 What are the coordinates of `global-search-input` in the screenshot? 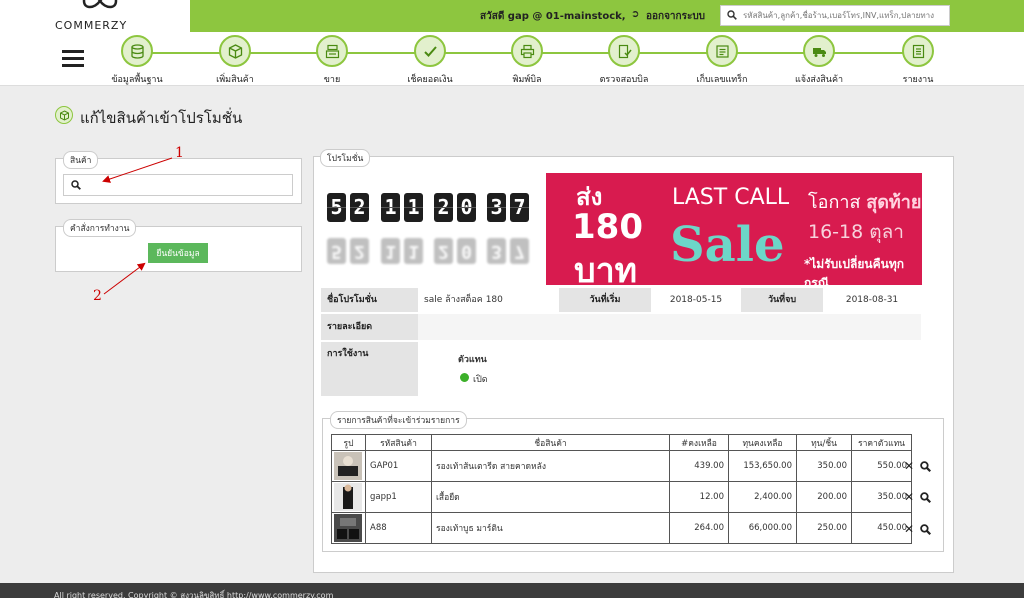 It's located at (845, 15).